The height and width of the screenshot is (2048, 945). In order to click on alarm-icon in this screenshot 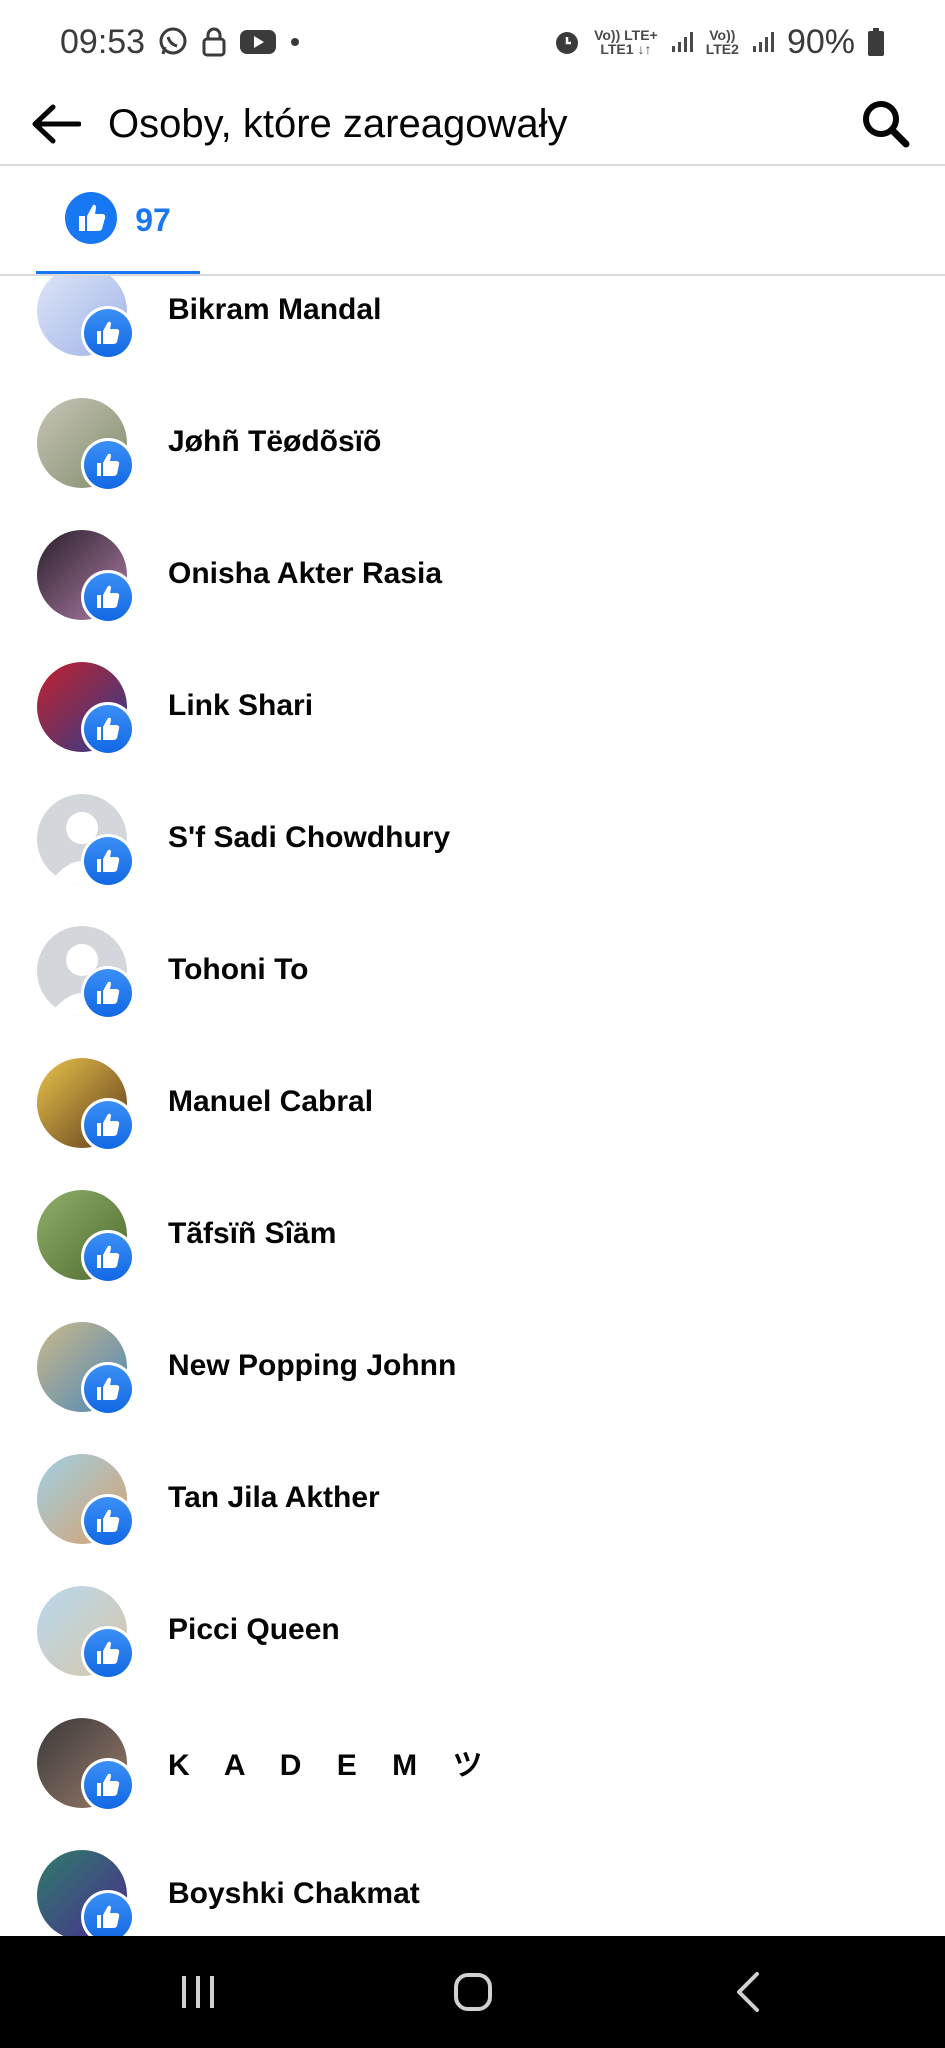, I will do `click(567, 42)`.